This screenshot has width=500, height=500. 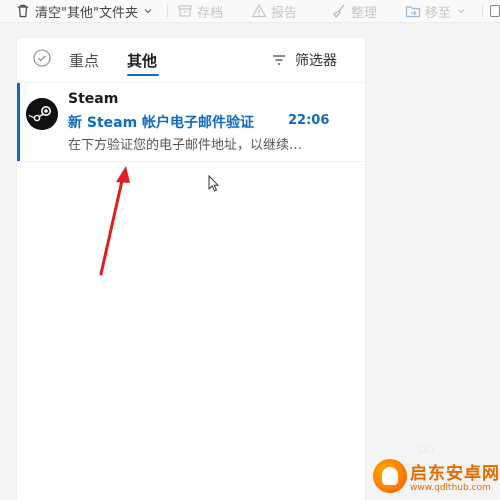 I want to click on empty-folder-button: 清空"其他"文件夹, so click(x=84, y=11).